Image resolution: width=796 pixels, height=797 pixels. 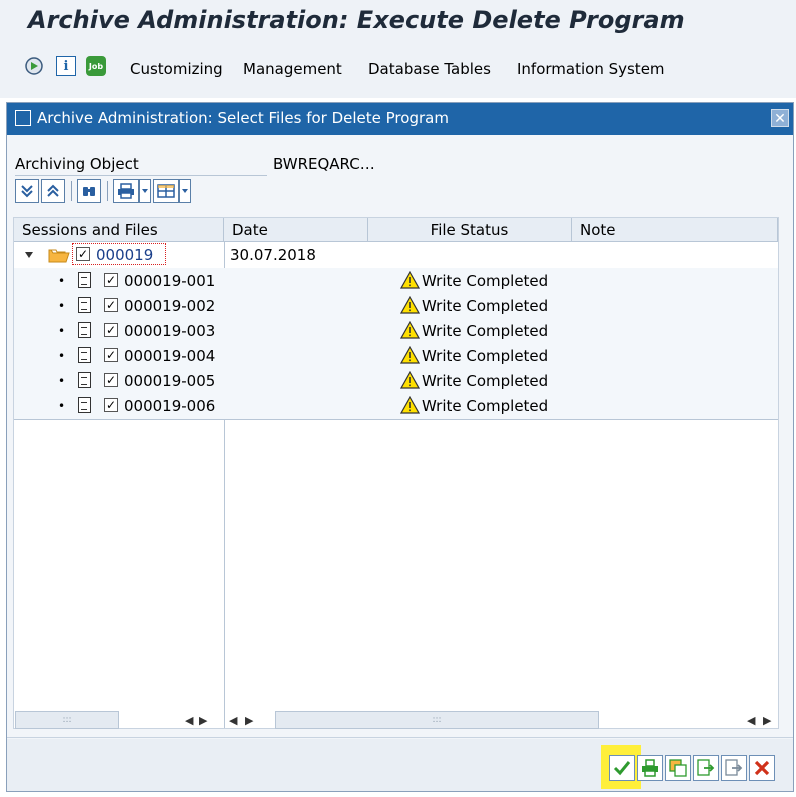 I want to click on file-name: 000019-003, so click(x=170, y=331).